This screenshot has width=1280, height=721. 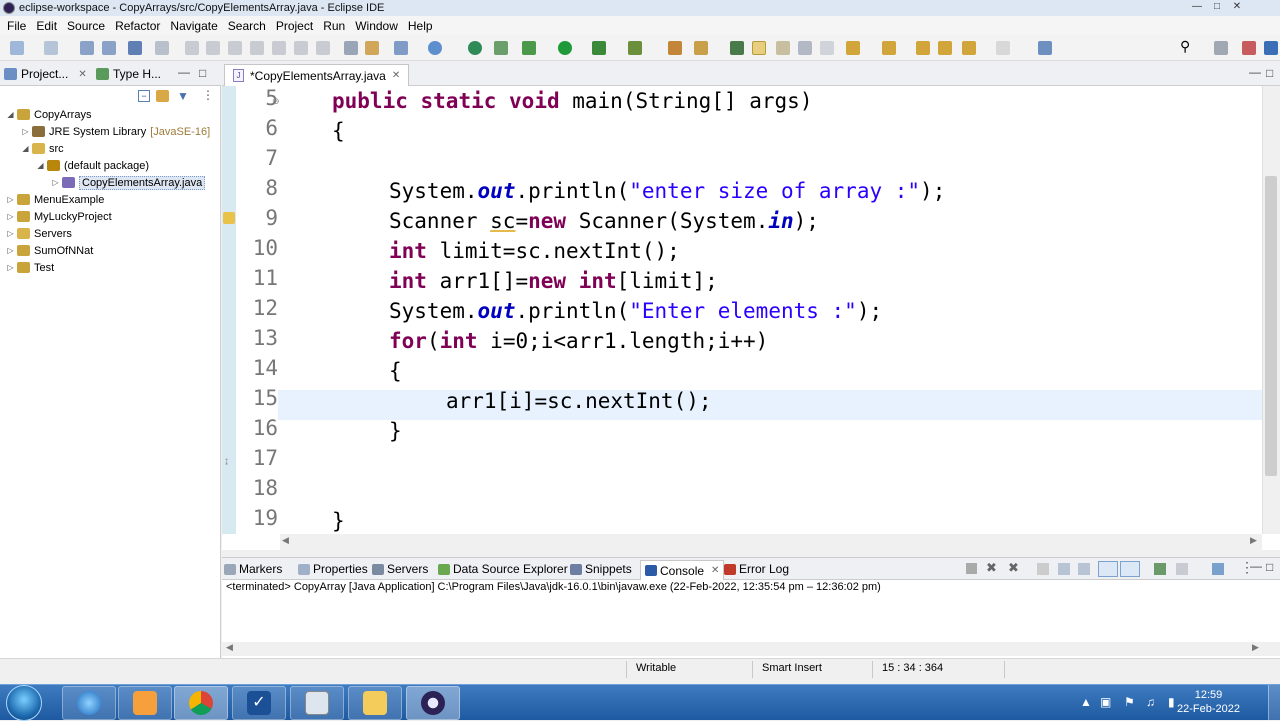 What do you see at coordinates (87, 48) in the screenshot?
I see `save-icon` at bounding box center [87, 48].